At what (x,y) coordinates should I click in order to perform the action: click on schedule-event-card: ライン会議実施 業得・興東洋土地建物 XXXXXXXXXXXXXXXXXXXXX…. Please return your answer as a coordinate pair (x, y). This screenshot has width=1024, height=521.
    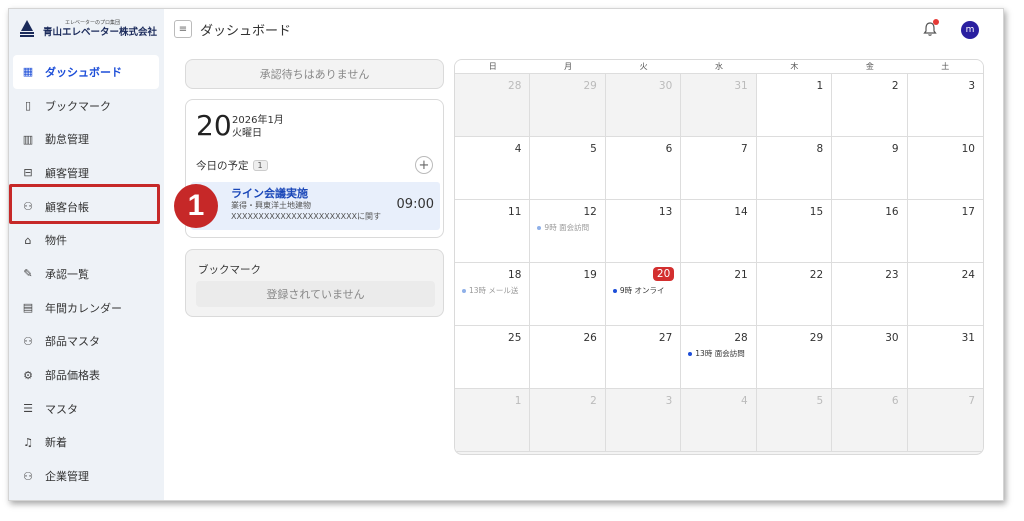
    Looking at the image, I should click on (315, 206).